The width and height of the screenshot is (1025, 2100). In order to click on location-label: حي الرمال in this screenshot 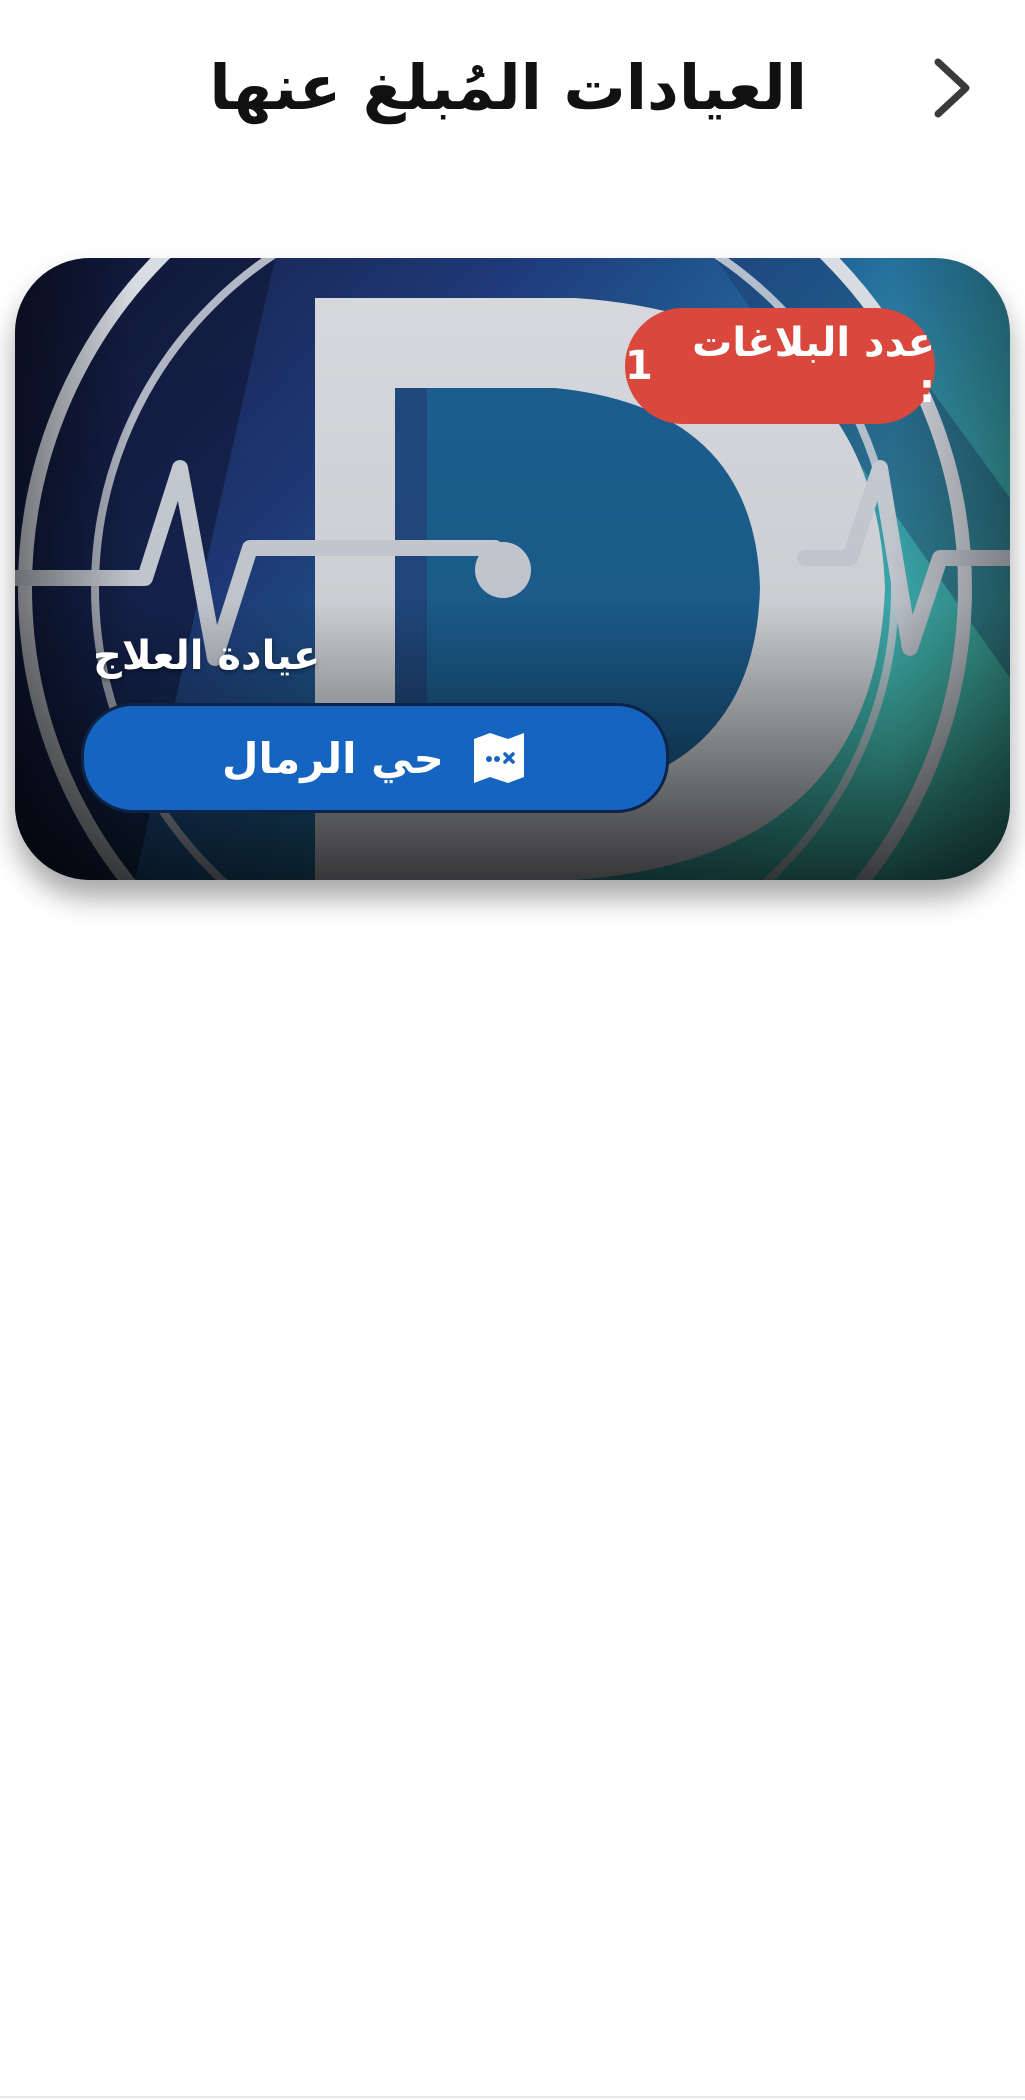, I will do `click(333, 758)`.